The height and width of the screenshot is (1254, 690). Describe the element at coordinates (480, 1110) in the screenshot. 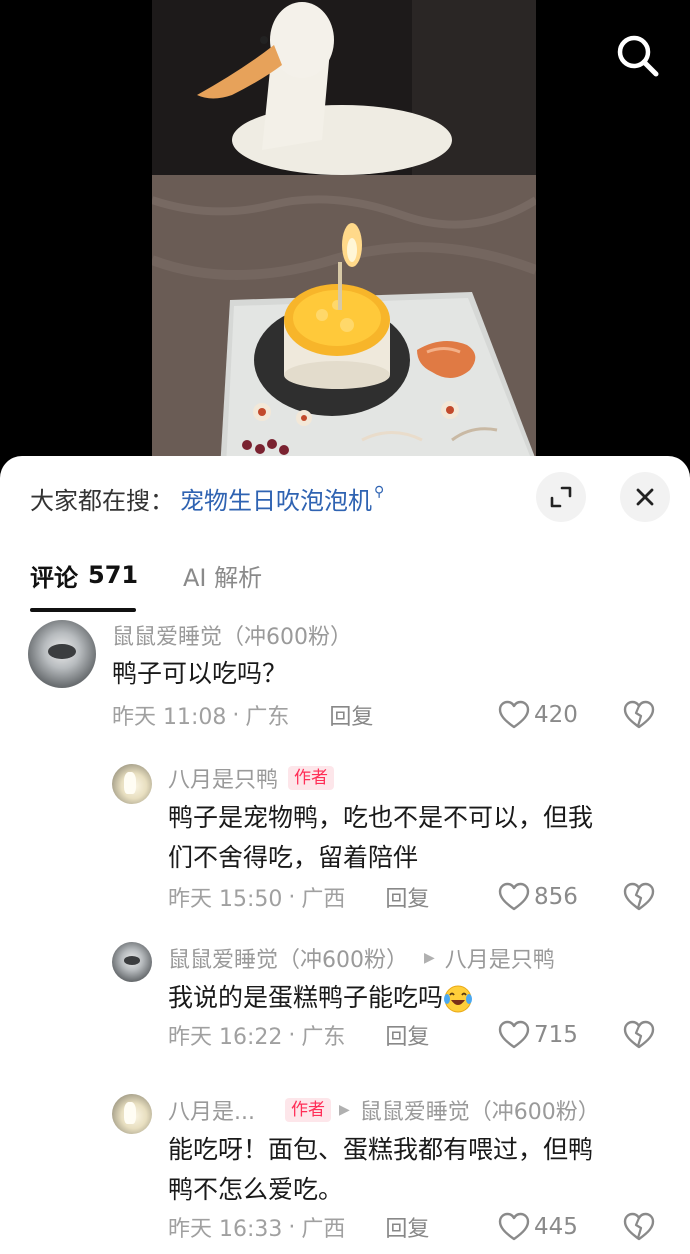

I see `reply-to-name: 鼠鼠爱睡觉（冲600粉）` at that location.